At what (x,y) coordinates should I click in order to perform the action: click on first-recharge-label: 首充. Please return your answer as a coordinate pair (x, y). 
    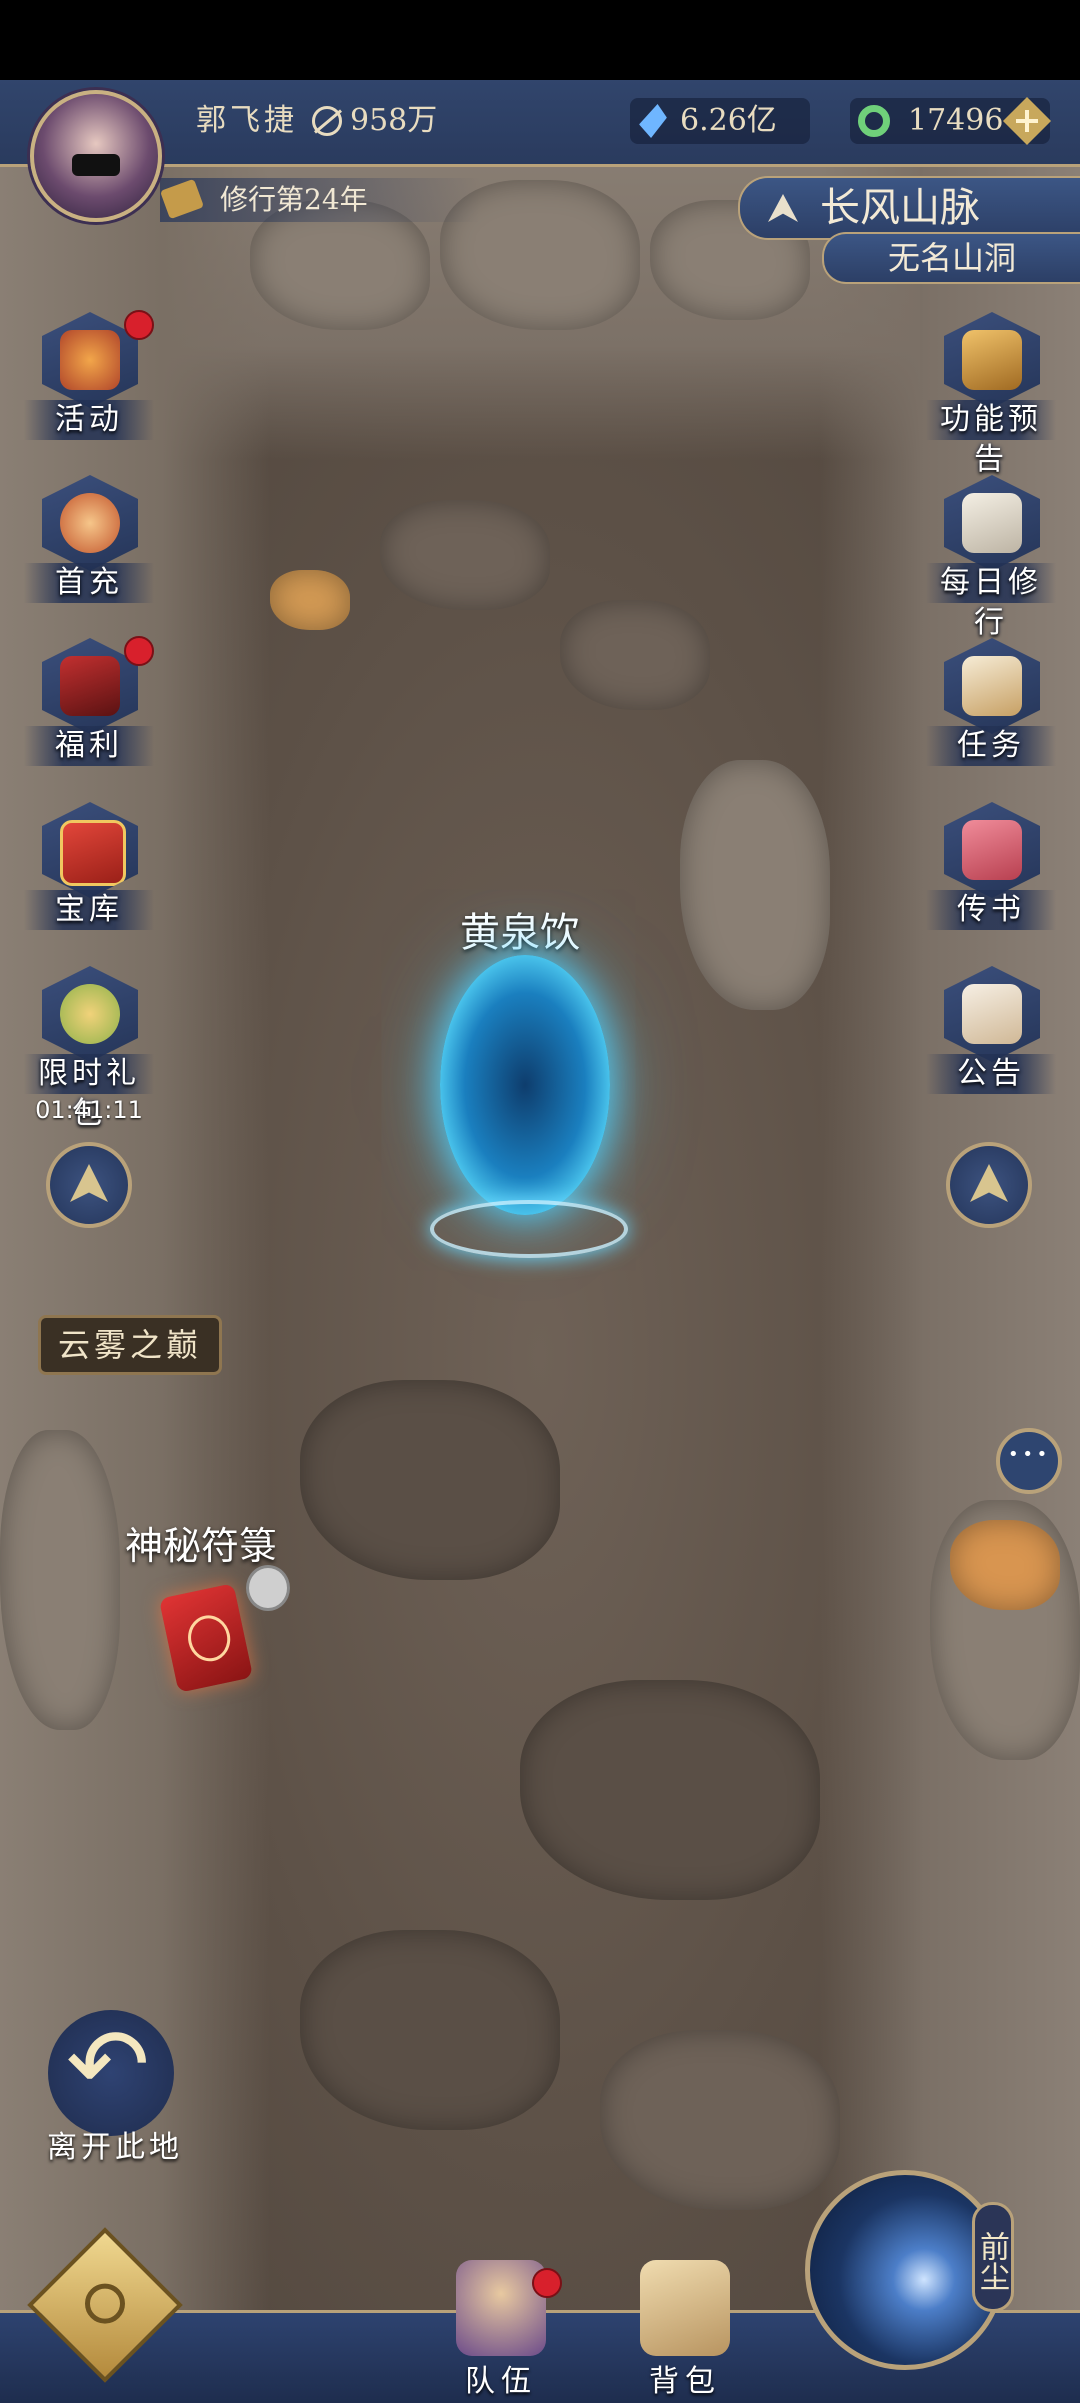
    Looking at the image, I should click on (89, 583).